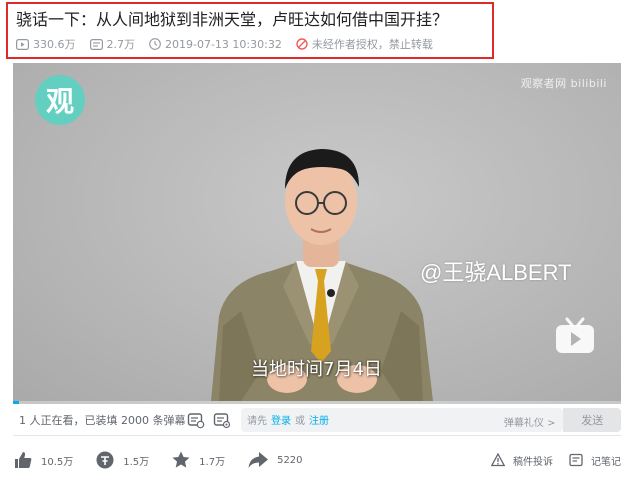 This screenshot has width=640, height=477. What do you see at coordinates (533, 462) in the screenshot?
I see `report-label: 稿件投诉` at bounding box center [533, 462].